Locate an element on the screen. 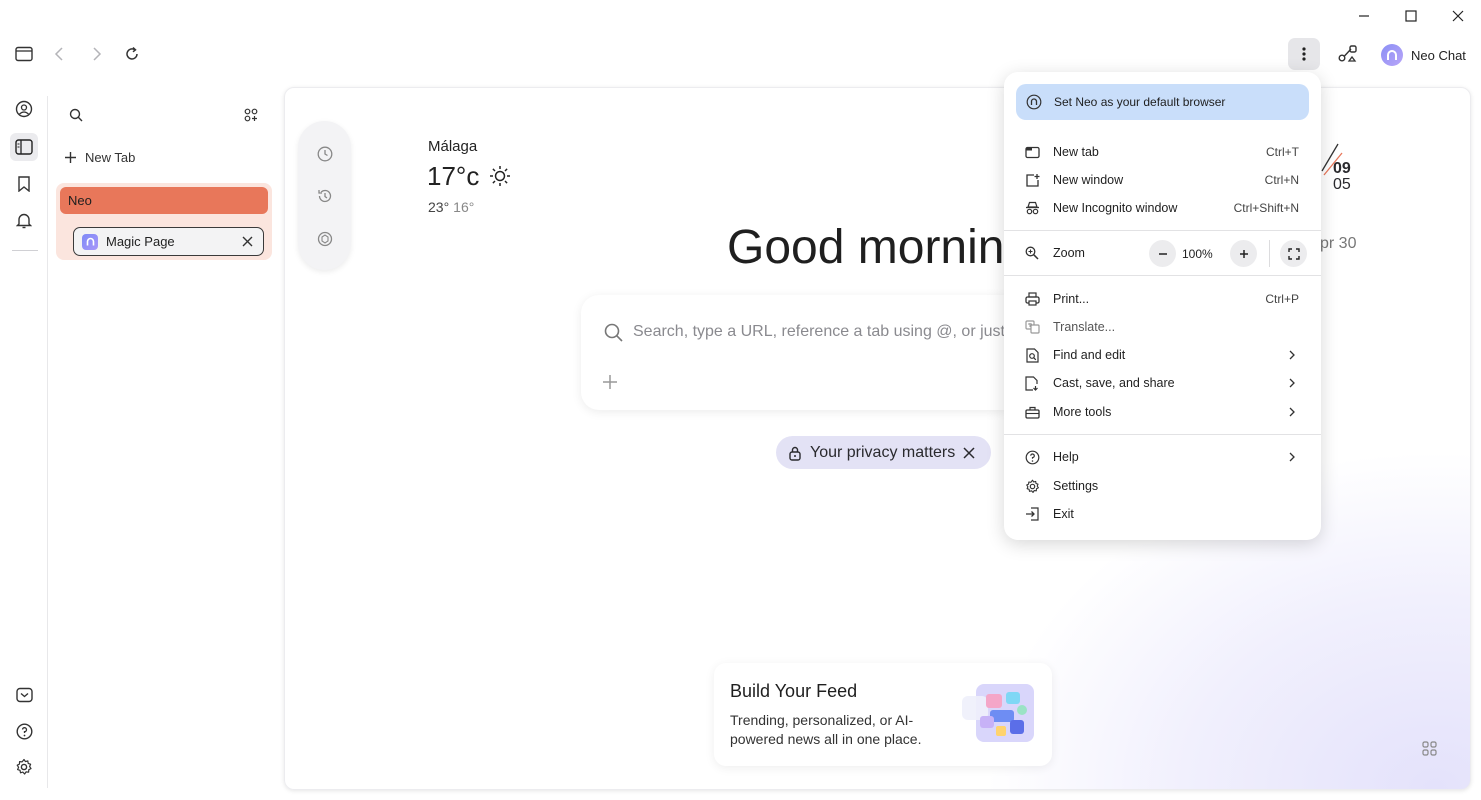 This screenshot has height=800, width=1481. fullscreen-icon is located at coordinates (1293, 253).